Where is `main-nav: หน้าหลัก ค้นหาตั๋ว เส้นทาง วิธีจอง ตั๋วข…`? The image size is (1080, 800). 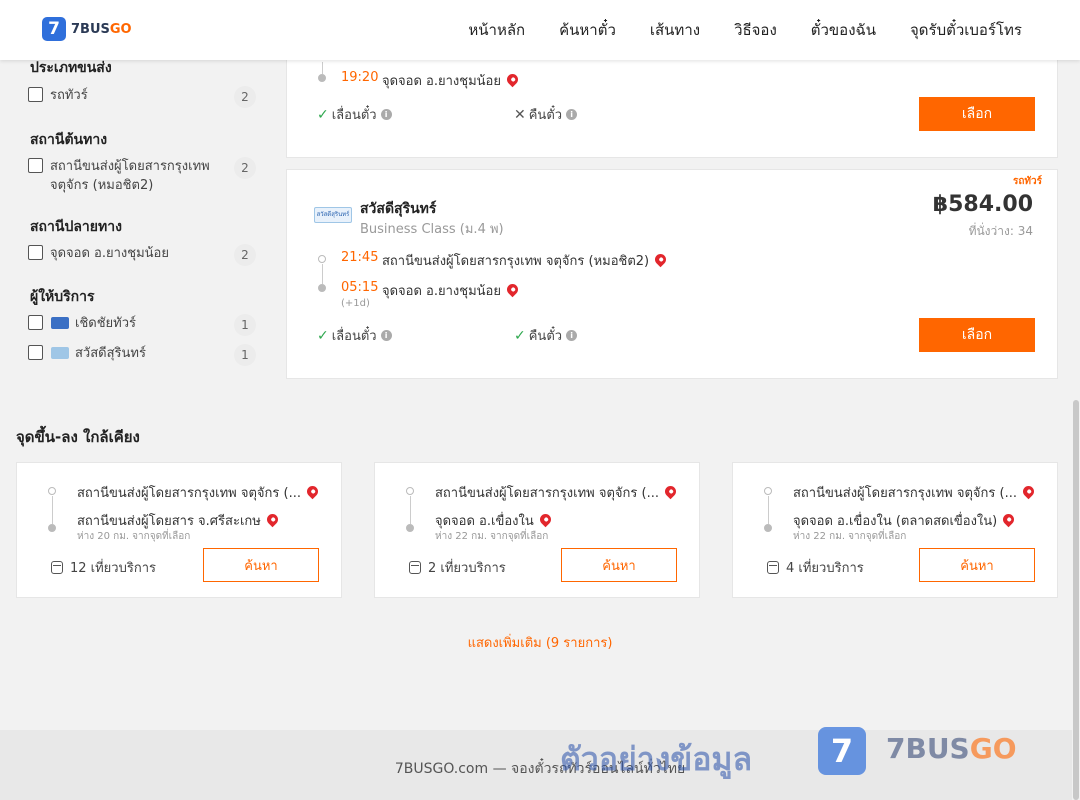 main-nav: หน้าหลัก ค้นหาตั๋ว เส้นทาง วิธีจอง ตั๋วข… is located at coordinates (728, 30).